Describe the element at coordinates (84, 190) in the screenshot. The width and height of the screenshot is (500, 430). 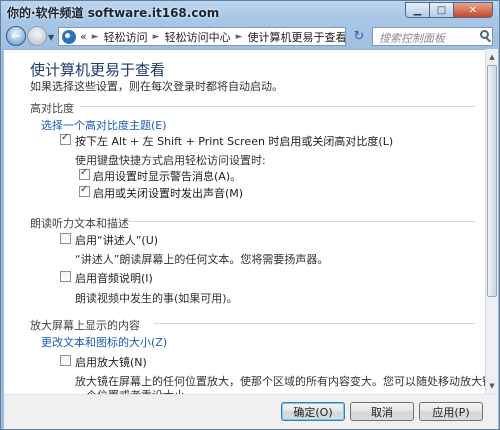
I see `make-sound-checkbox` at that location.